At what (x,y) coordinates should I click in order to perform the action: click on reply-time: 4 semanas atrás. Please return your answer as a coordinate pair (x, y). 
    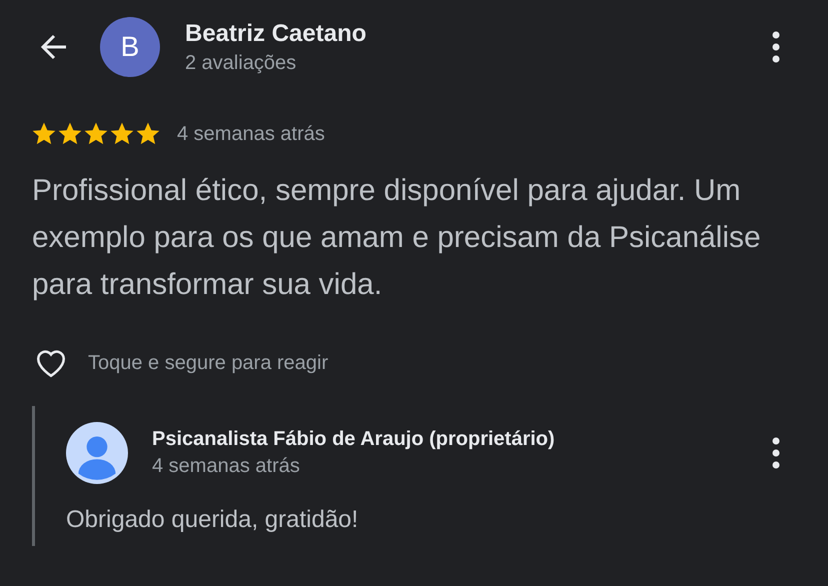
    Looking at the image, I should click on (226, 466).